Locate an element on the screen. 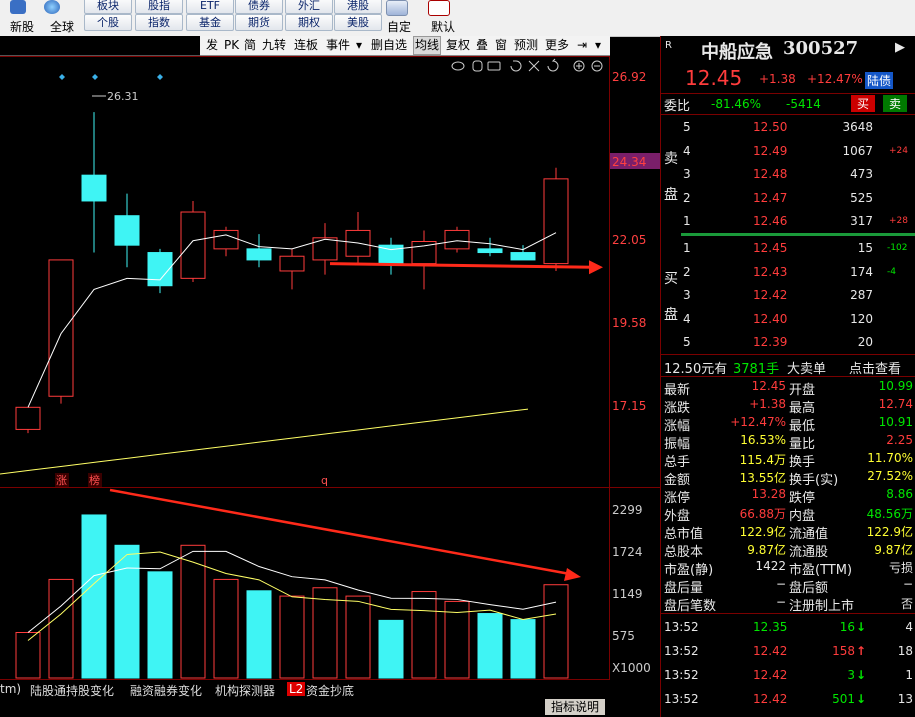  home-icon is located at coordinates (439, 8).